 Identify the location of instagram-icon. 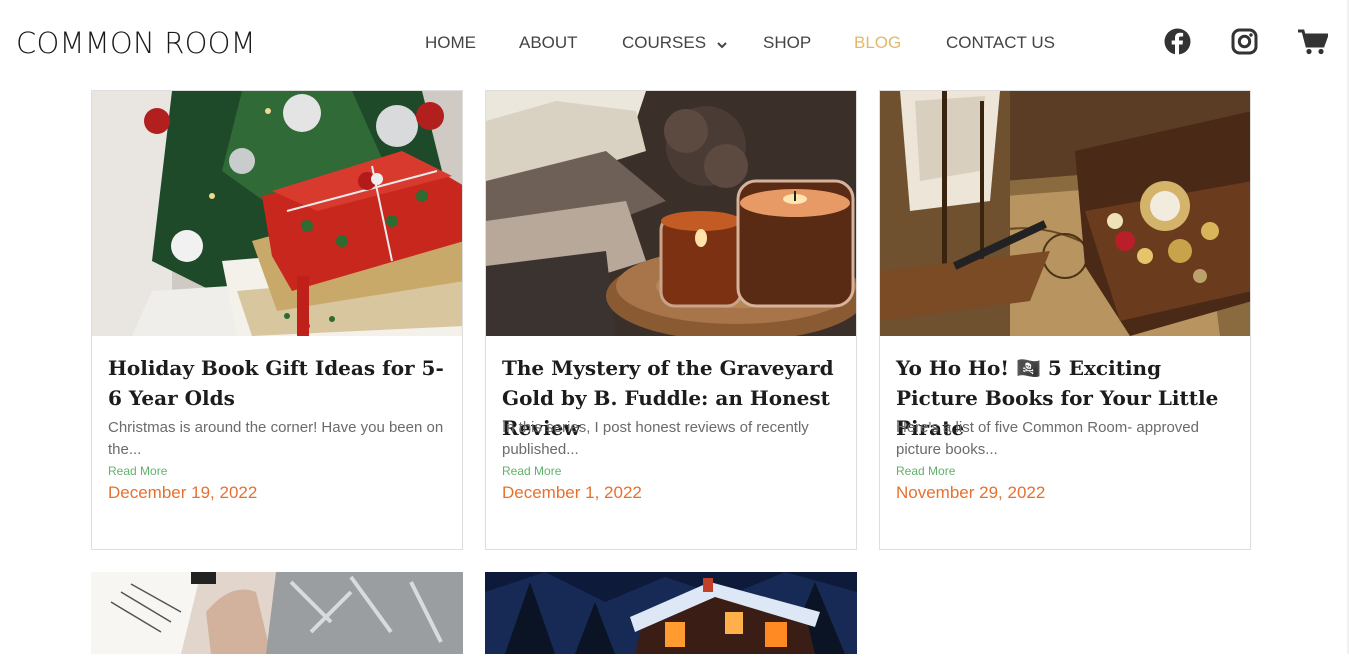
(1244, 44).